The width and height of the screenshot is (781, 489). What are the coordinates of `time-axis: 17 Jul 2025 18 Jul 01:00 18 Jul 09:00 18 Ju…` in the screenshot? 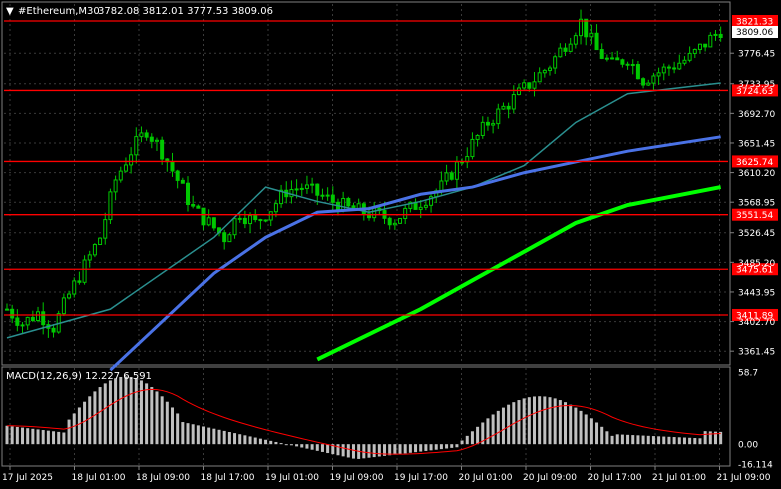 It's located at (386, 474).